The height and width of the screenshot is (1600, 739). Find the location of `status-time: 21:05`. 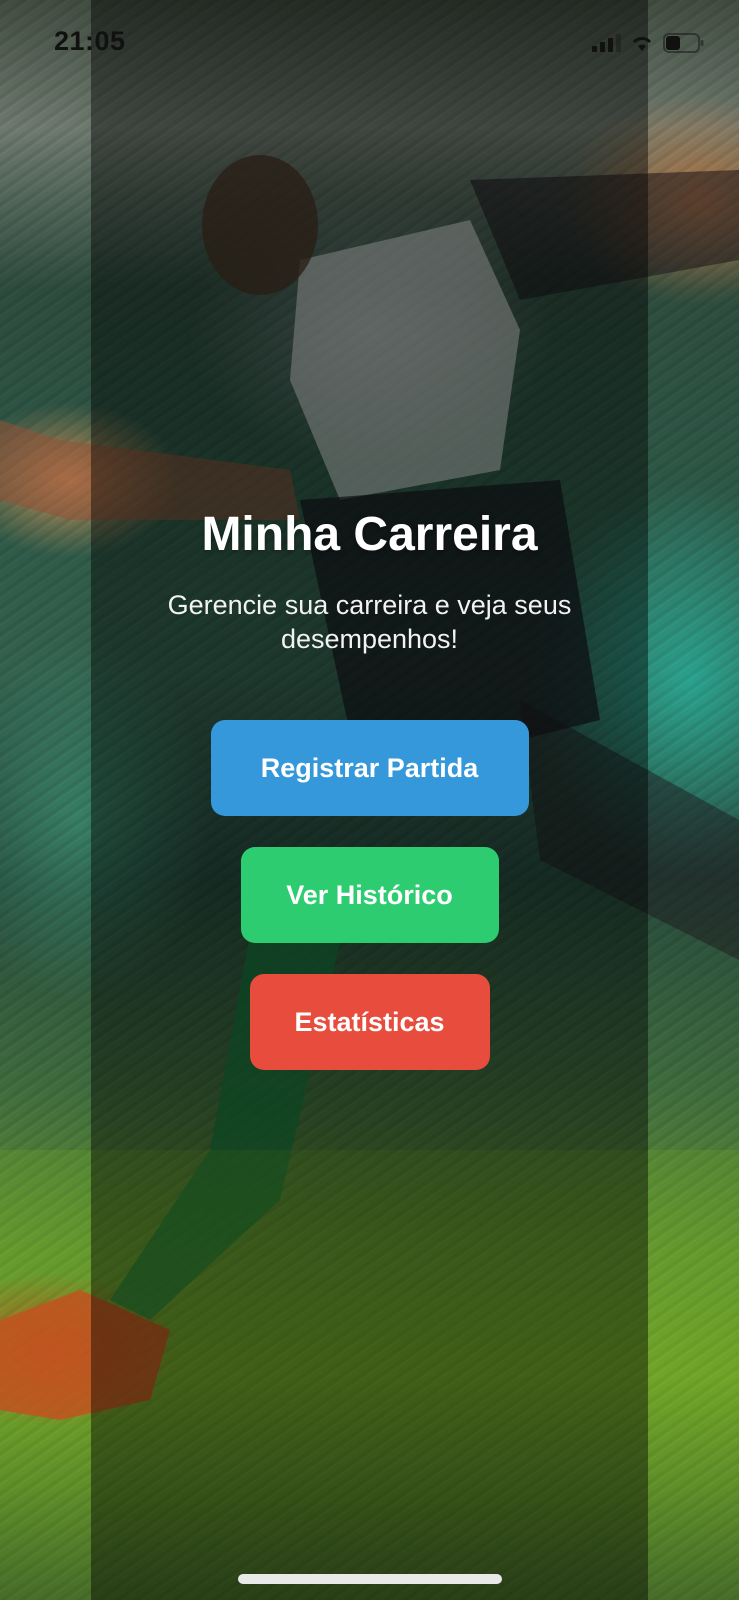

status-time: 21:05 is located at coordinates (90, 41).